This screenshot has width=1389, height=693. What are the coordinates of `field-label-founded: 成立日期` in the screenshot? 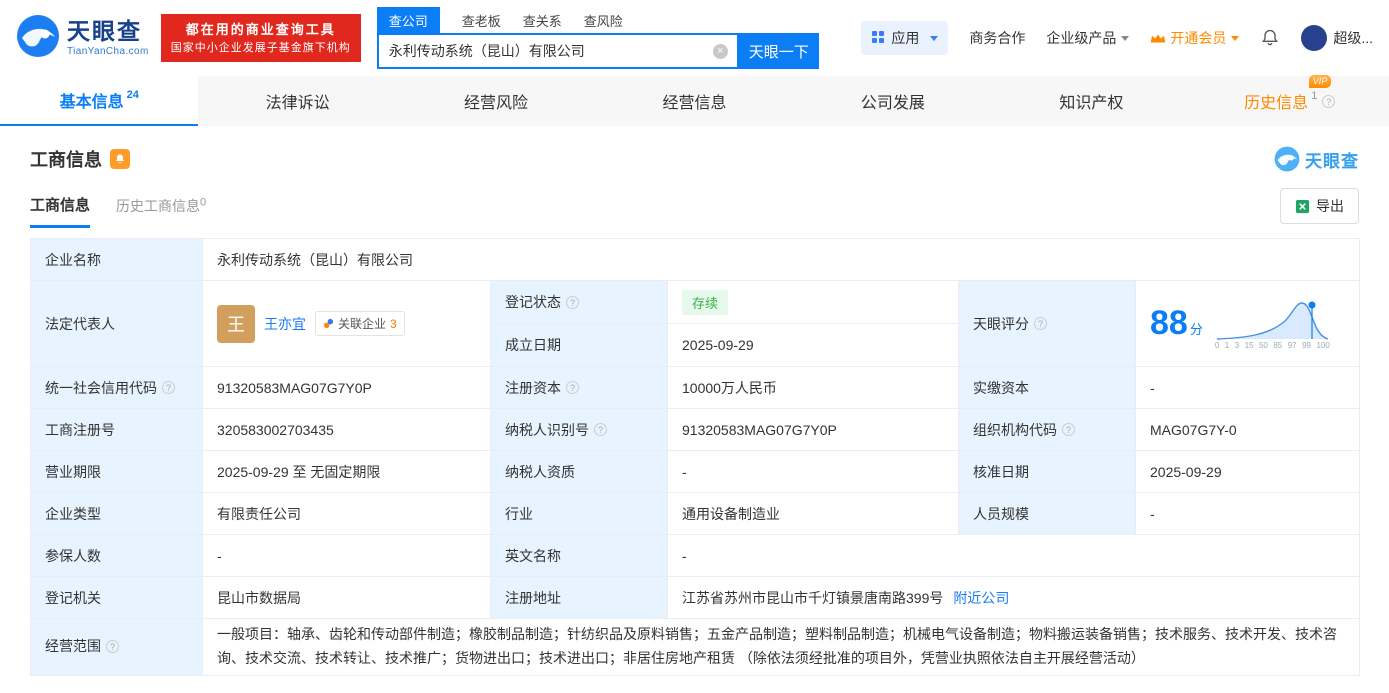 It's located at (579, 345).